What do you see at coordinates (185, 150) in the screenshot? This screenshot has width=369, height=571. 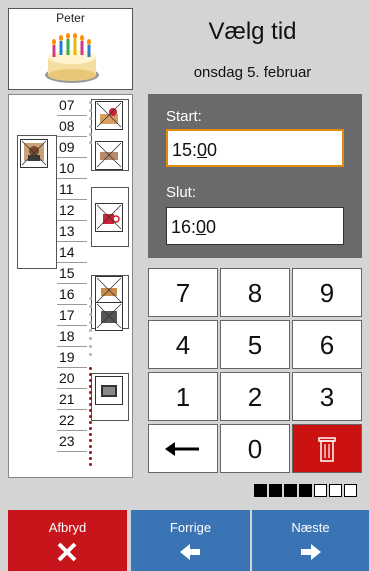 I see `start-hour-text: 15:` at bounding box center [185, 150].